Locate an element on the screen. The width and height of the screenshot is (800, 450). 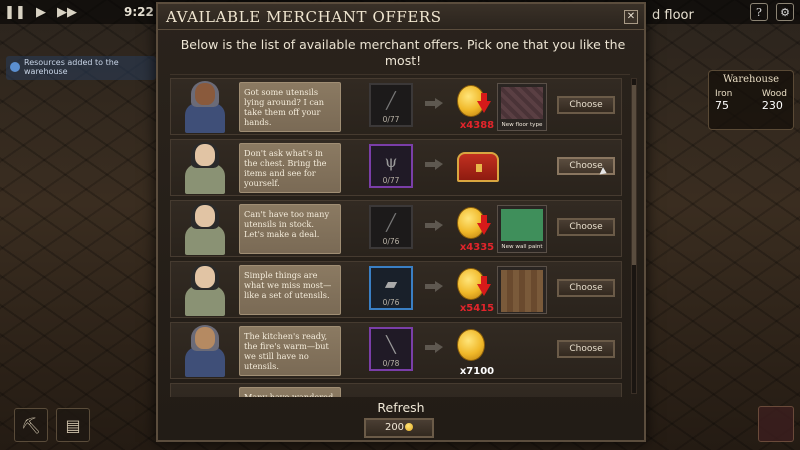
required-item-slot: ▰ 0/76 is located at coordinates (391, 288).